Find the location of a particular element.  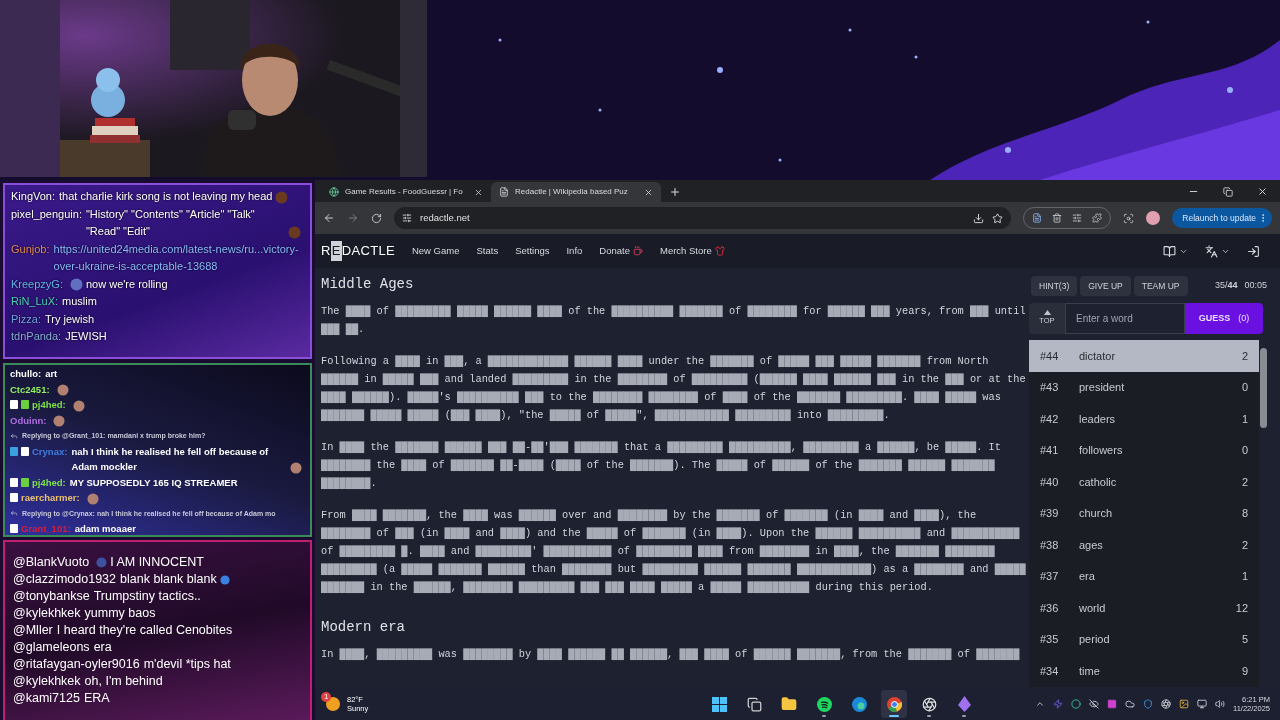

chat-link: https://united24media.com/latest-news/ru...victory-over-ukraine-is-acceptable-13688 is located at coordinates (178, 258).